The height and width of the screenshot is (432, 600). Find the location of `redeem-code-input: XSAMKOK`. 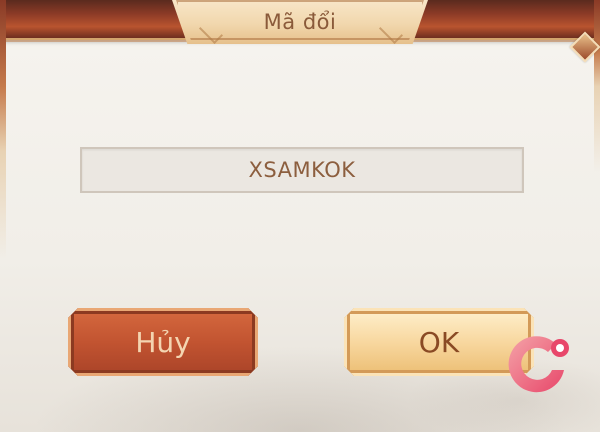

redeem-code-input: XSAMKOK is located at coordinates (302, 170).